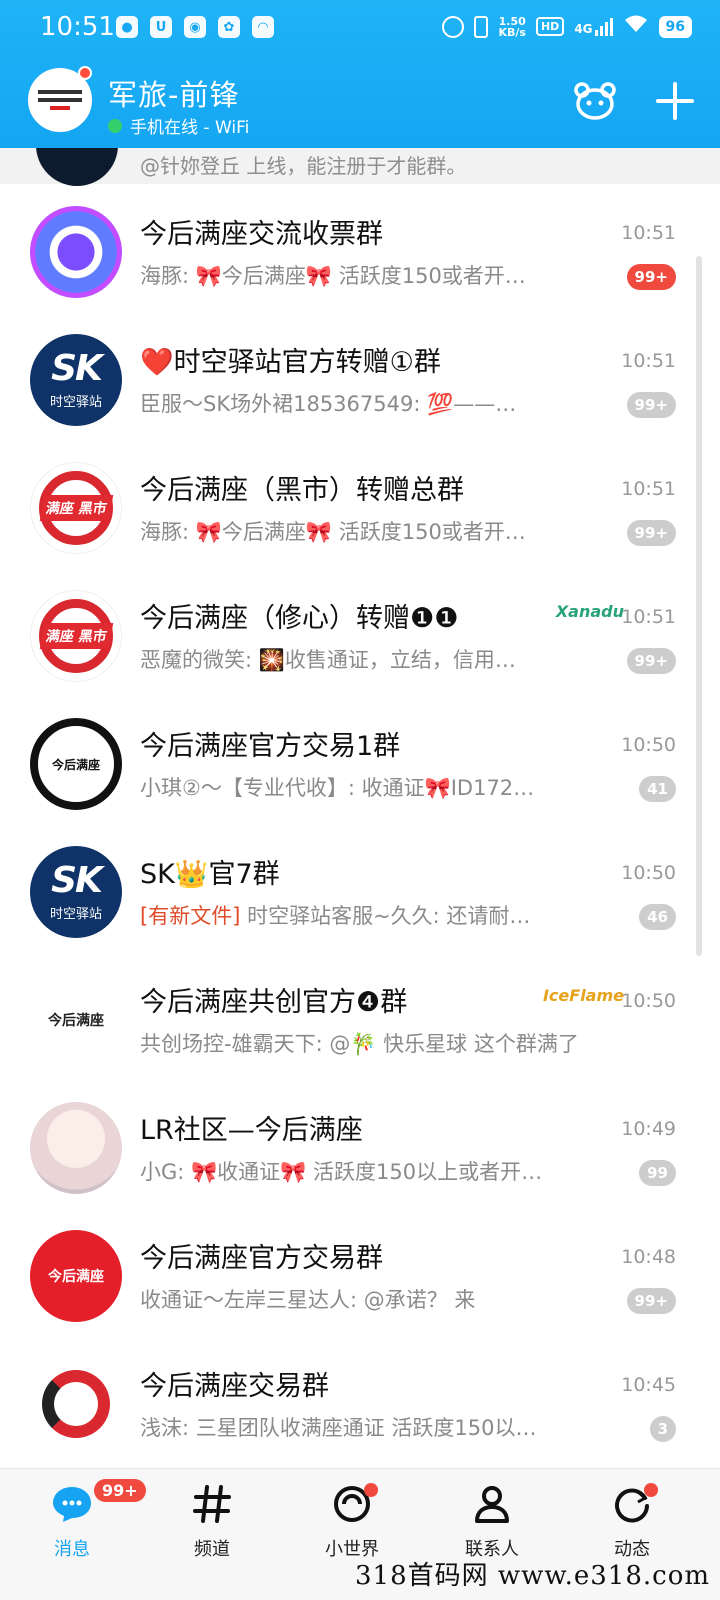 This screenshot has width=720, height=1600. What do you see at coordinates (127, 27) in the screenshot?
I see `message-notification-icon: ●` at bounding box center [127, 27].